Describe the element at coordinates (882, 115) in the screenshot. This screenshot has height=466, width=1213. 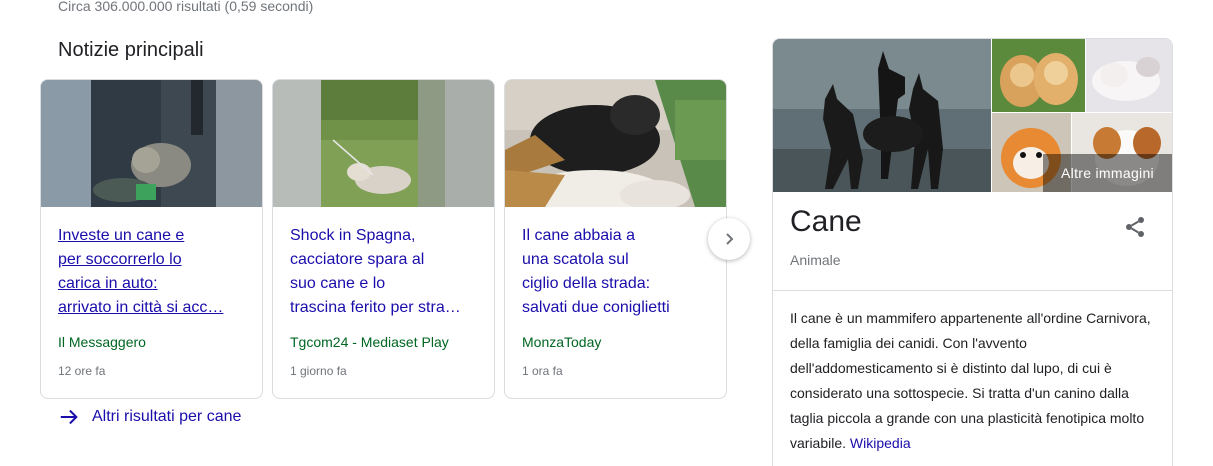
I see `gallery-image-main` at that location.